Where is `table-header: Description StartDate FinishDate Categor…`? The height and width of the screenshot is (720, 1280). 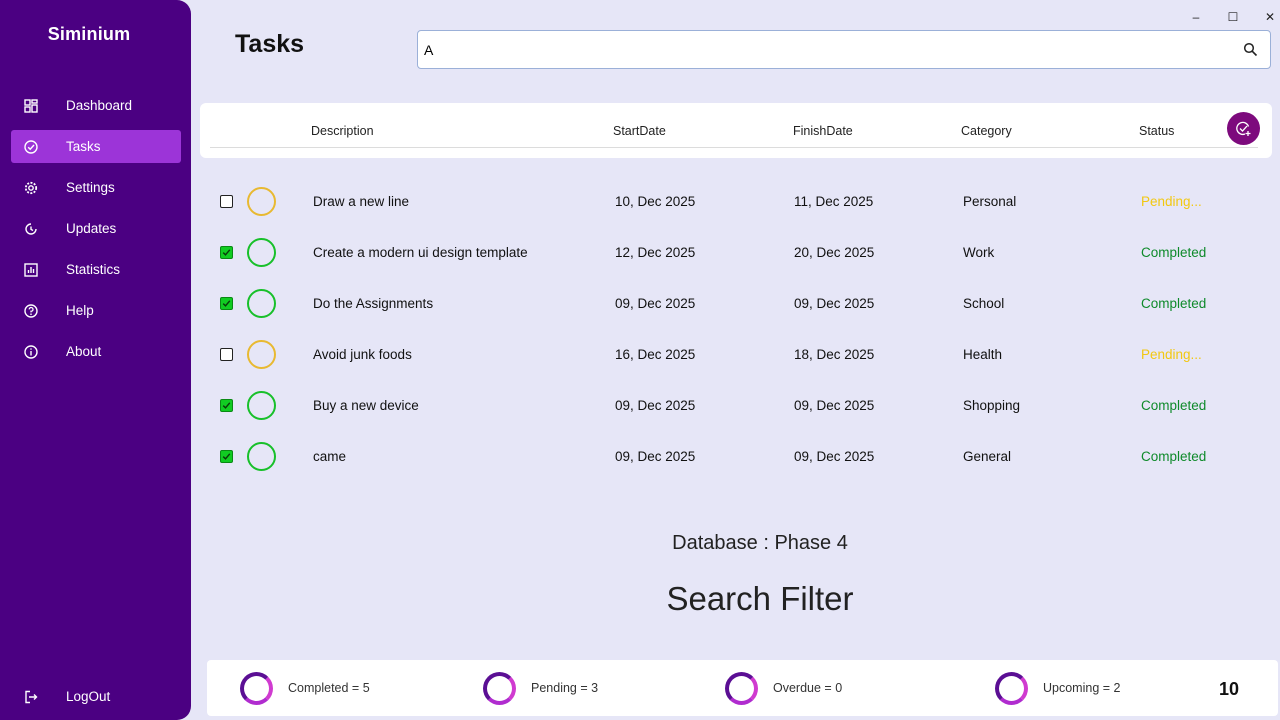
table-header: Description StartDate FinishDate Categor… is located at coordinates (736, 130).